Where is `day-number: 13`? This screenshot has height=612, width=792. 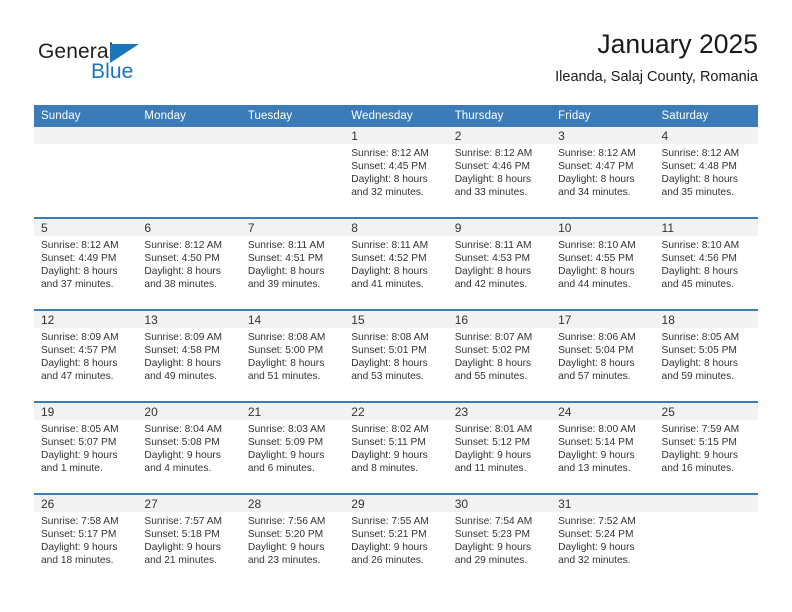
day-number: 13 is located at coordinates (189, 319).